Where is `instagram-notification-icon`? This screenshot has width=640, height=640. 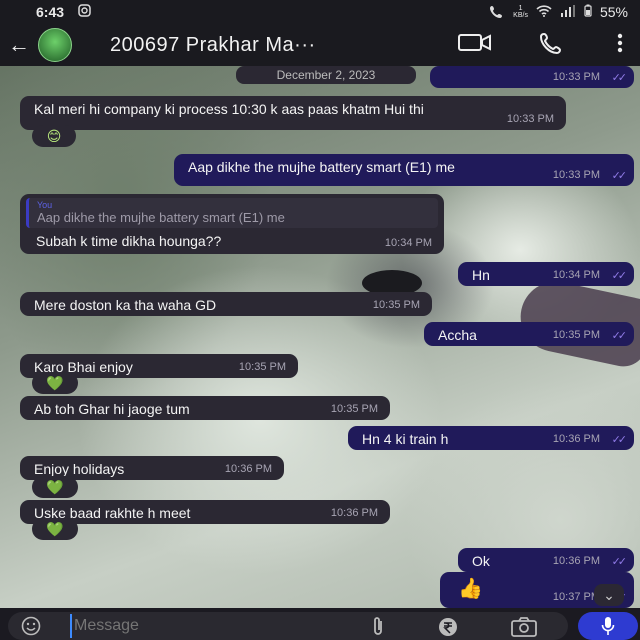
instagram-notification-icon is located at coordinates (84, 12).